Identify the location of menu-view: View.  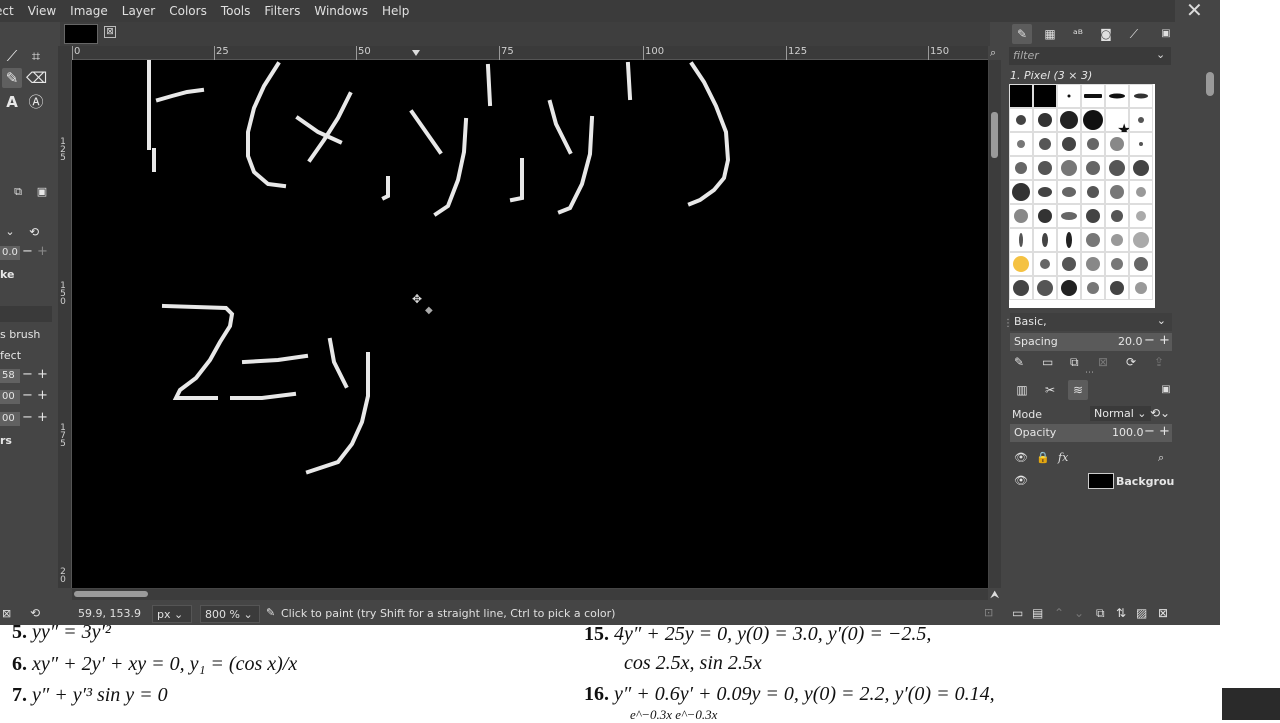
(42, 11).